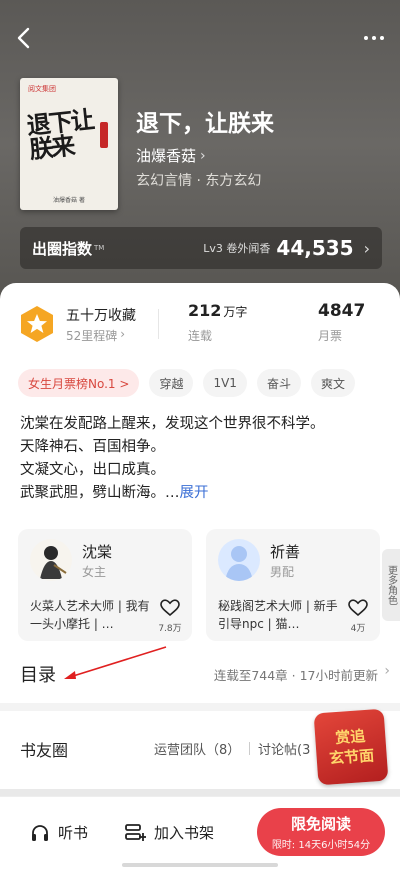 The width and height of the screenshot is (400, 881). Describe the element at coordinates (284, 748) in the screenshot. I see `tab-discussions: 讨论帖(3` at that location.